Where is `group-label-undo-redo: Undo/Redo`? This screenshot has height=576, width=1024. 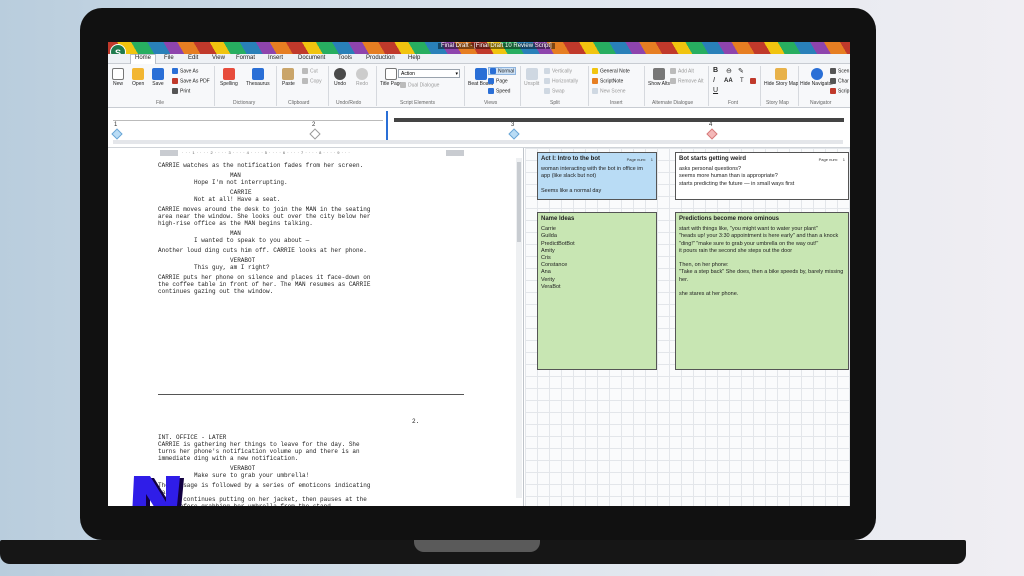 group-label-undo-redo: Undo/Redo is located at coordinates (349, 103).